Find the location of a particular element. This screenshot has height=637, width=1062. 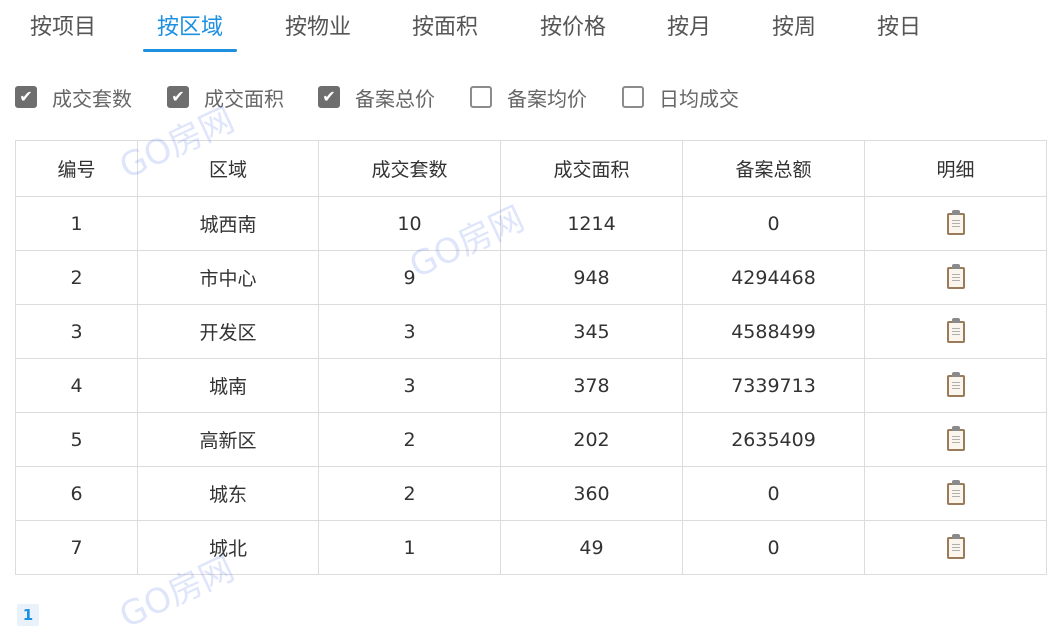

tab-by-week: 按周 is located at coordinates (794, 32).